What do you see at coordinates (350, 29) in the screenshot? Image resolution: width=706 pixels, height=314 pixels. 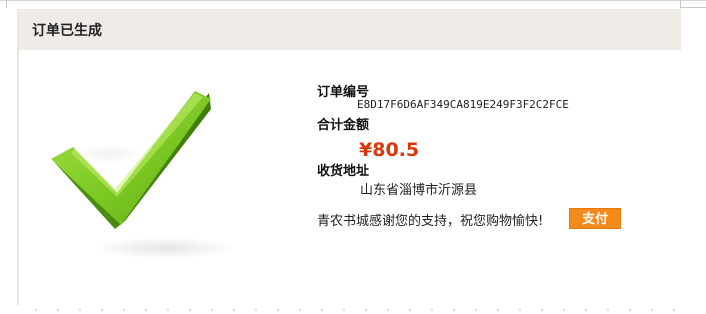 I see `panel-header: 订单已生成` at bounding box center [350, 29].